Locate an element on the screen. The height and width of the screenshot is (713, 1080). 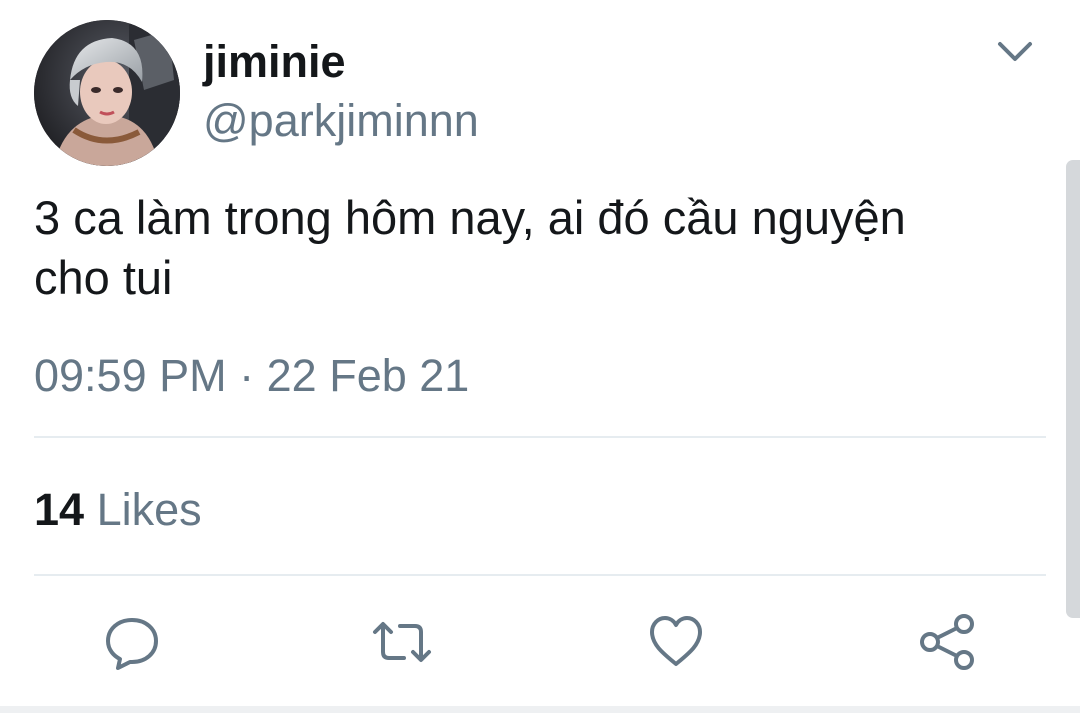
avatar is located at coordinates (107, 93).